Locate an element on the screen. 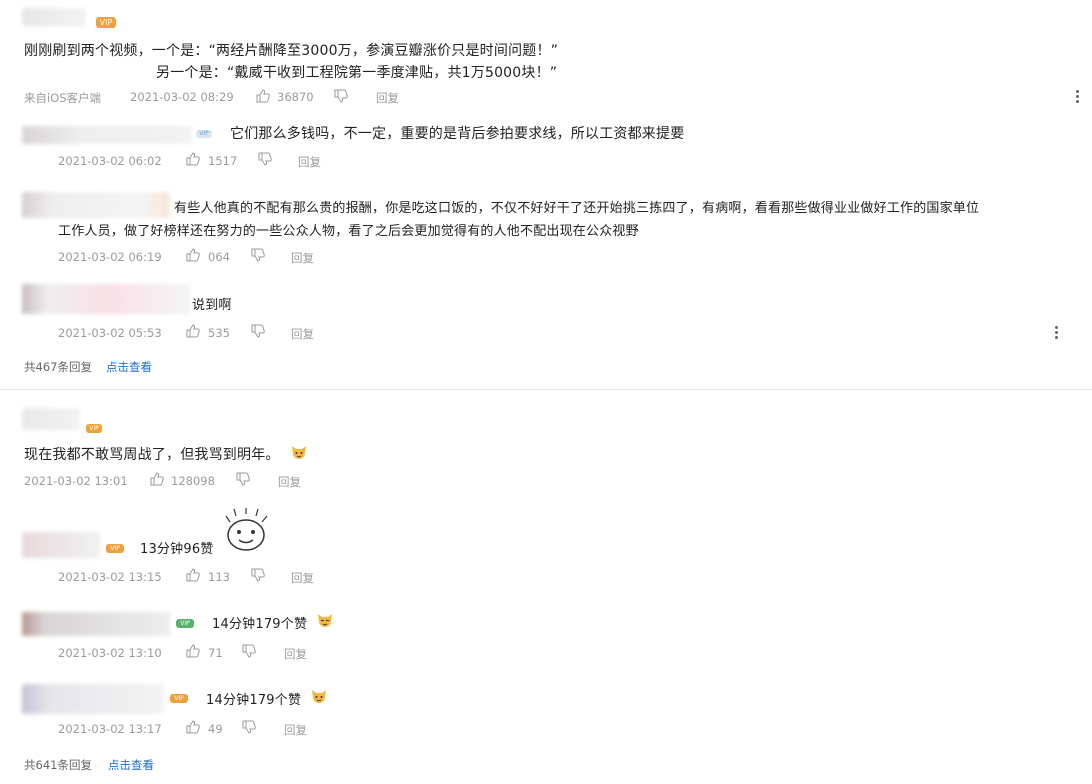 The image size is (1092, 784). source-label: 来自iOS客户端 is located at coordinates (63, 98).